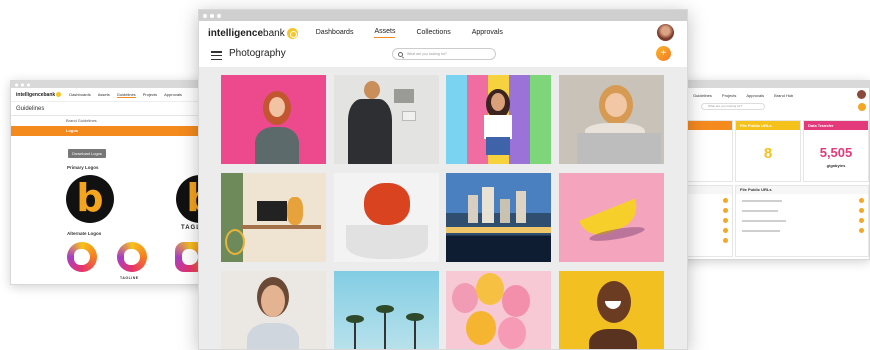  What do you see at coordinates (765, 95) in the screenshot?
I see `top-nav: Guidelines Projects Approvals Brand Hub` at bounding box center [765, 95].